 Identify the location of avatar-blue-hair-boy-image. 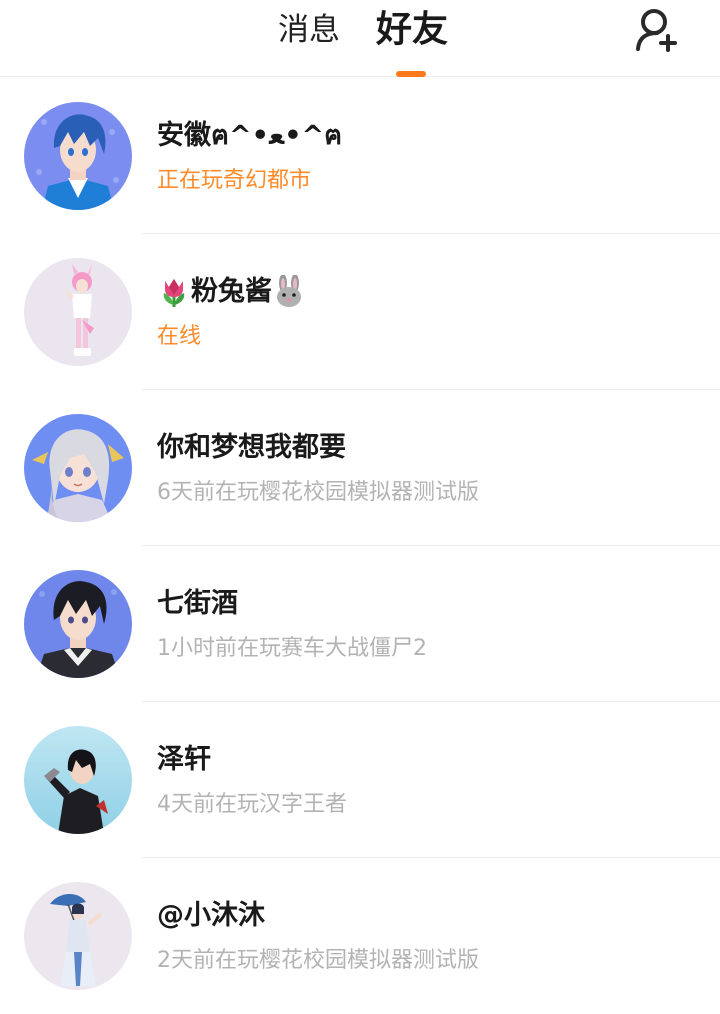
(78, 156).